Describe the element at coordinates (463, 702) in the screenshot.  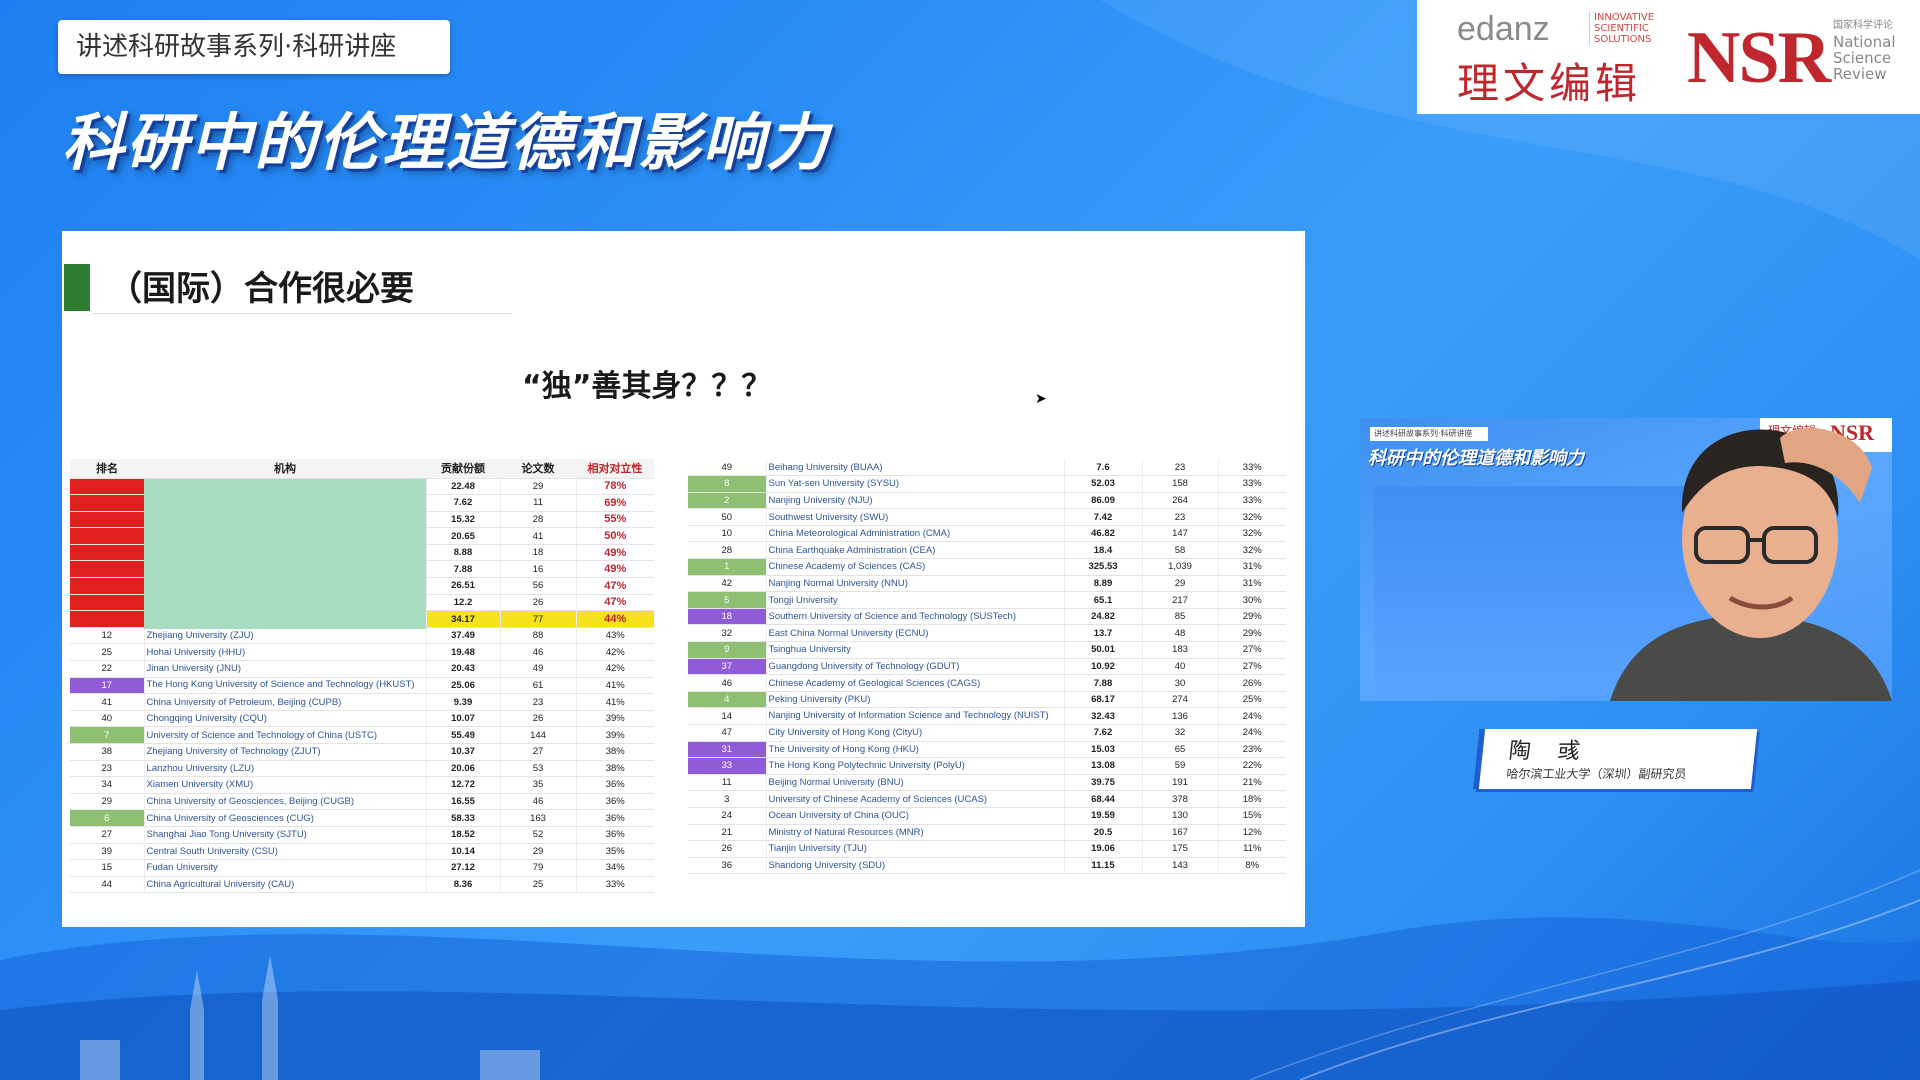
I see `share-cell: 9.39` at that location.